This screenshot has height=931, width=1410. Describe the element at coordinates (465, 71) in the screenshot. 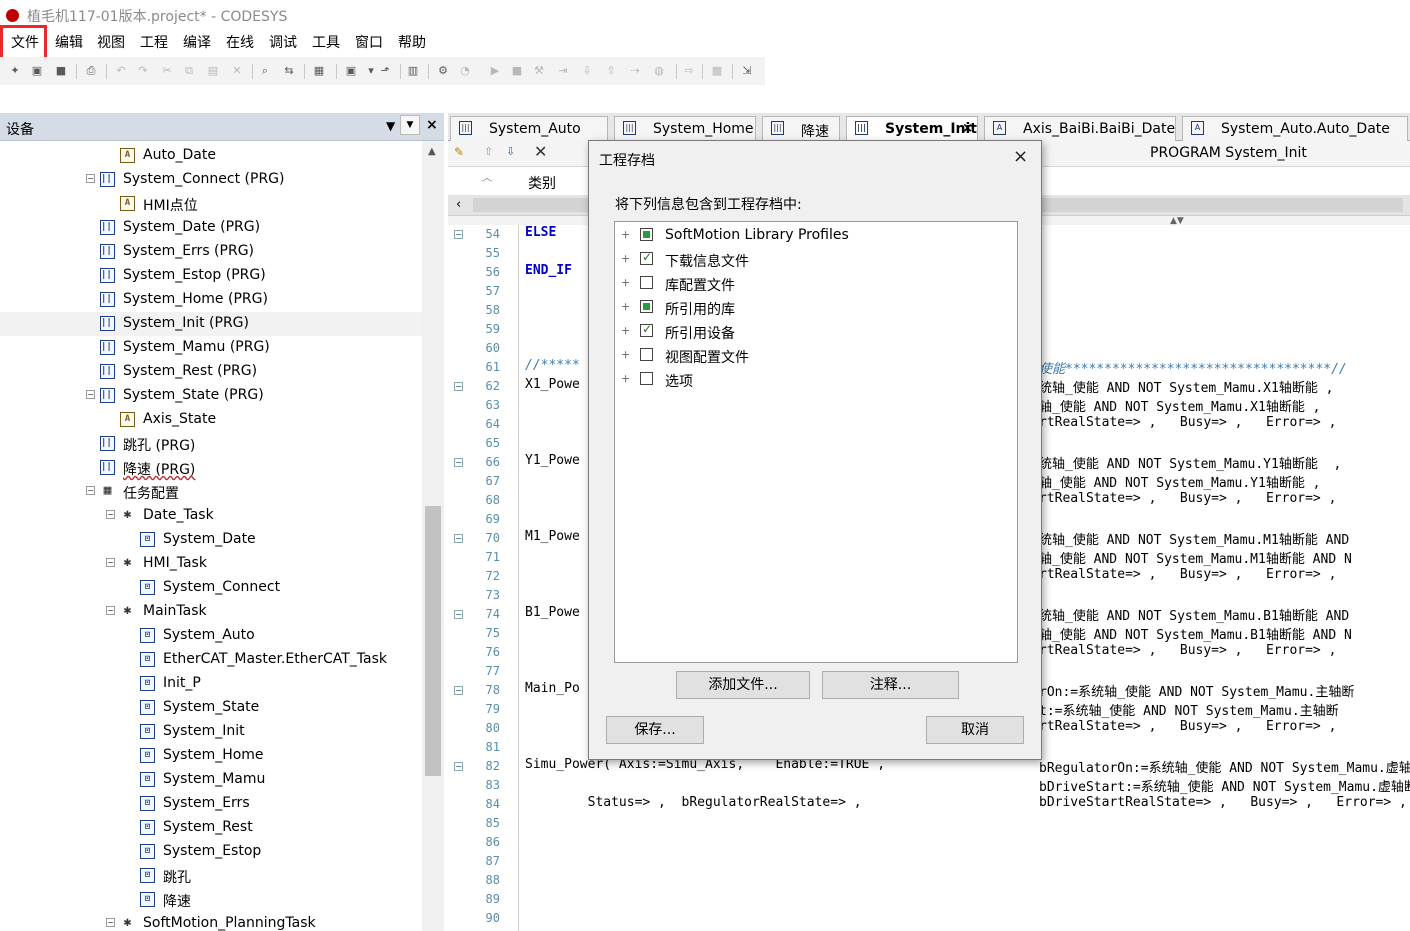

I see `logout-icon: ◔` at that location.